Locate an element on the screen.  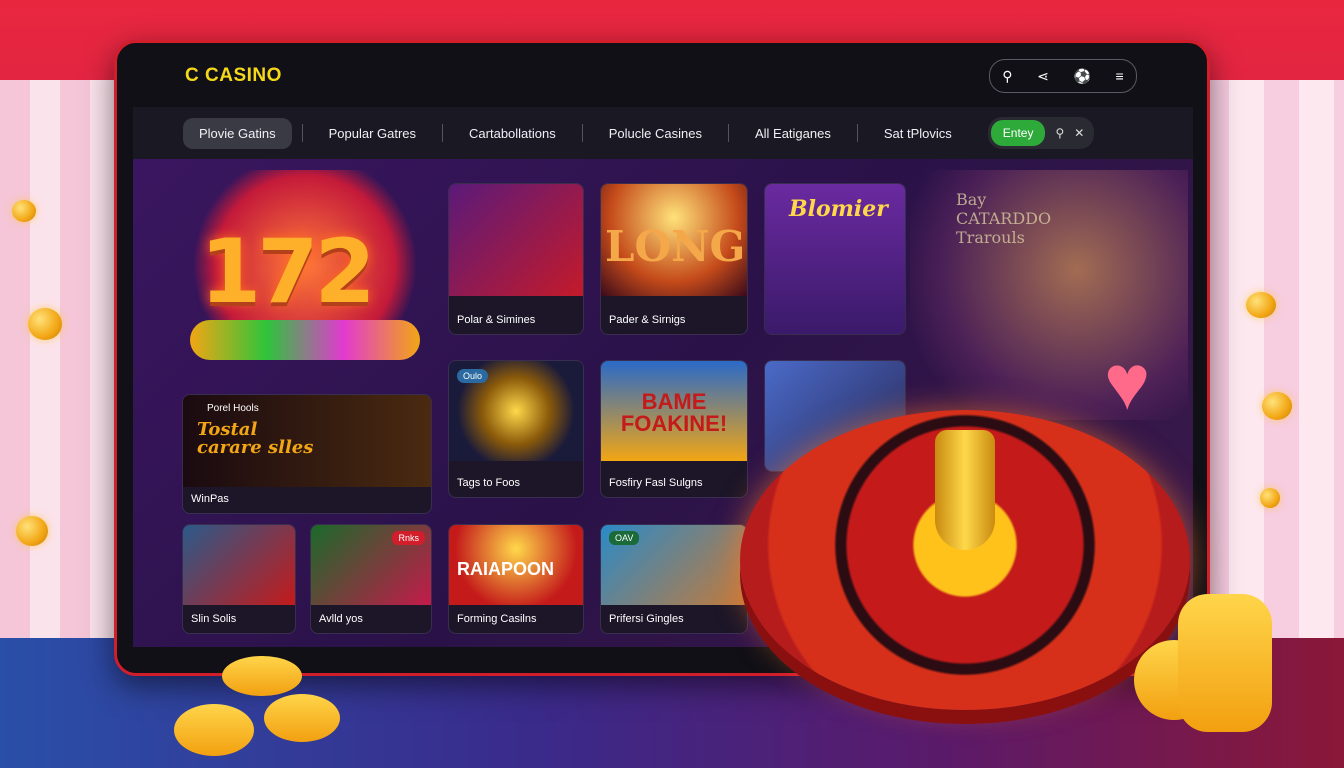
tile-art-text: BAME FOAKINE! is located at coordinates (674, 412).